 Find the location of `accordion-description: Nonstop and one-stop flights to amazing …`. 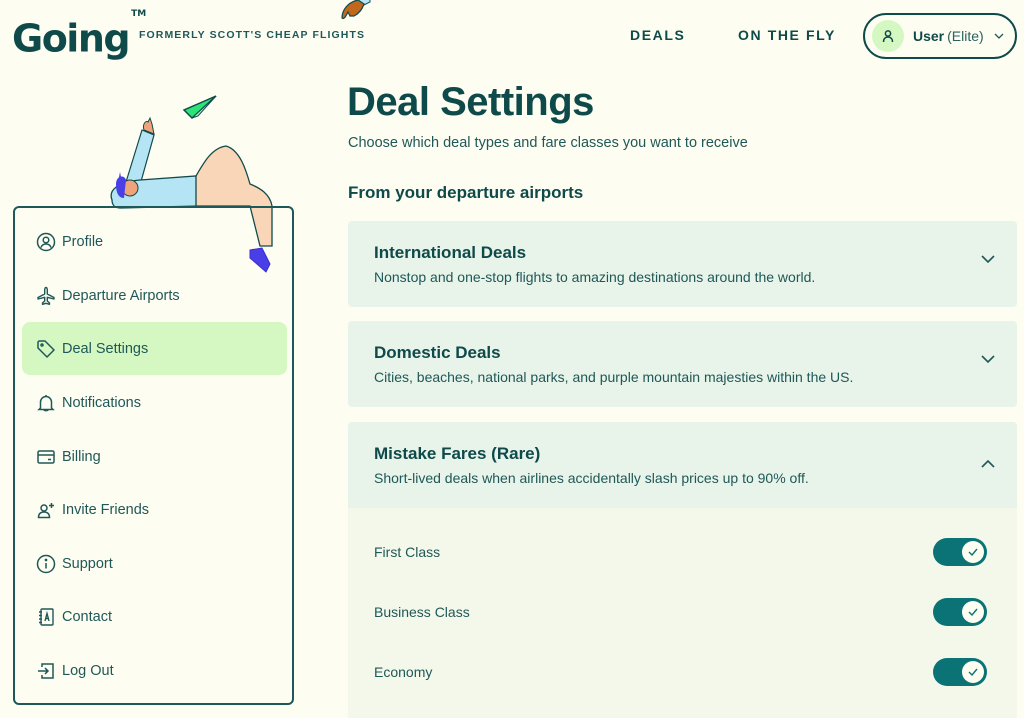

accordion-description: Nonstop and one-stop flights to amazing … is located at coordinates (595, 277).